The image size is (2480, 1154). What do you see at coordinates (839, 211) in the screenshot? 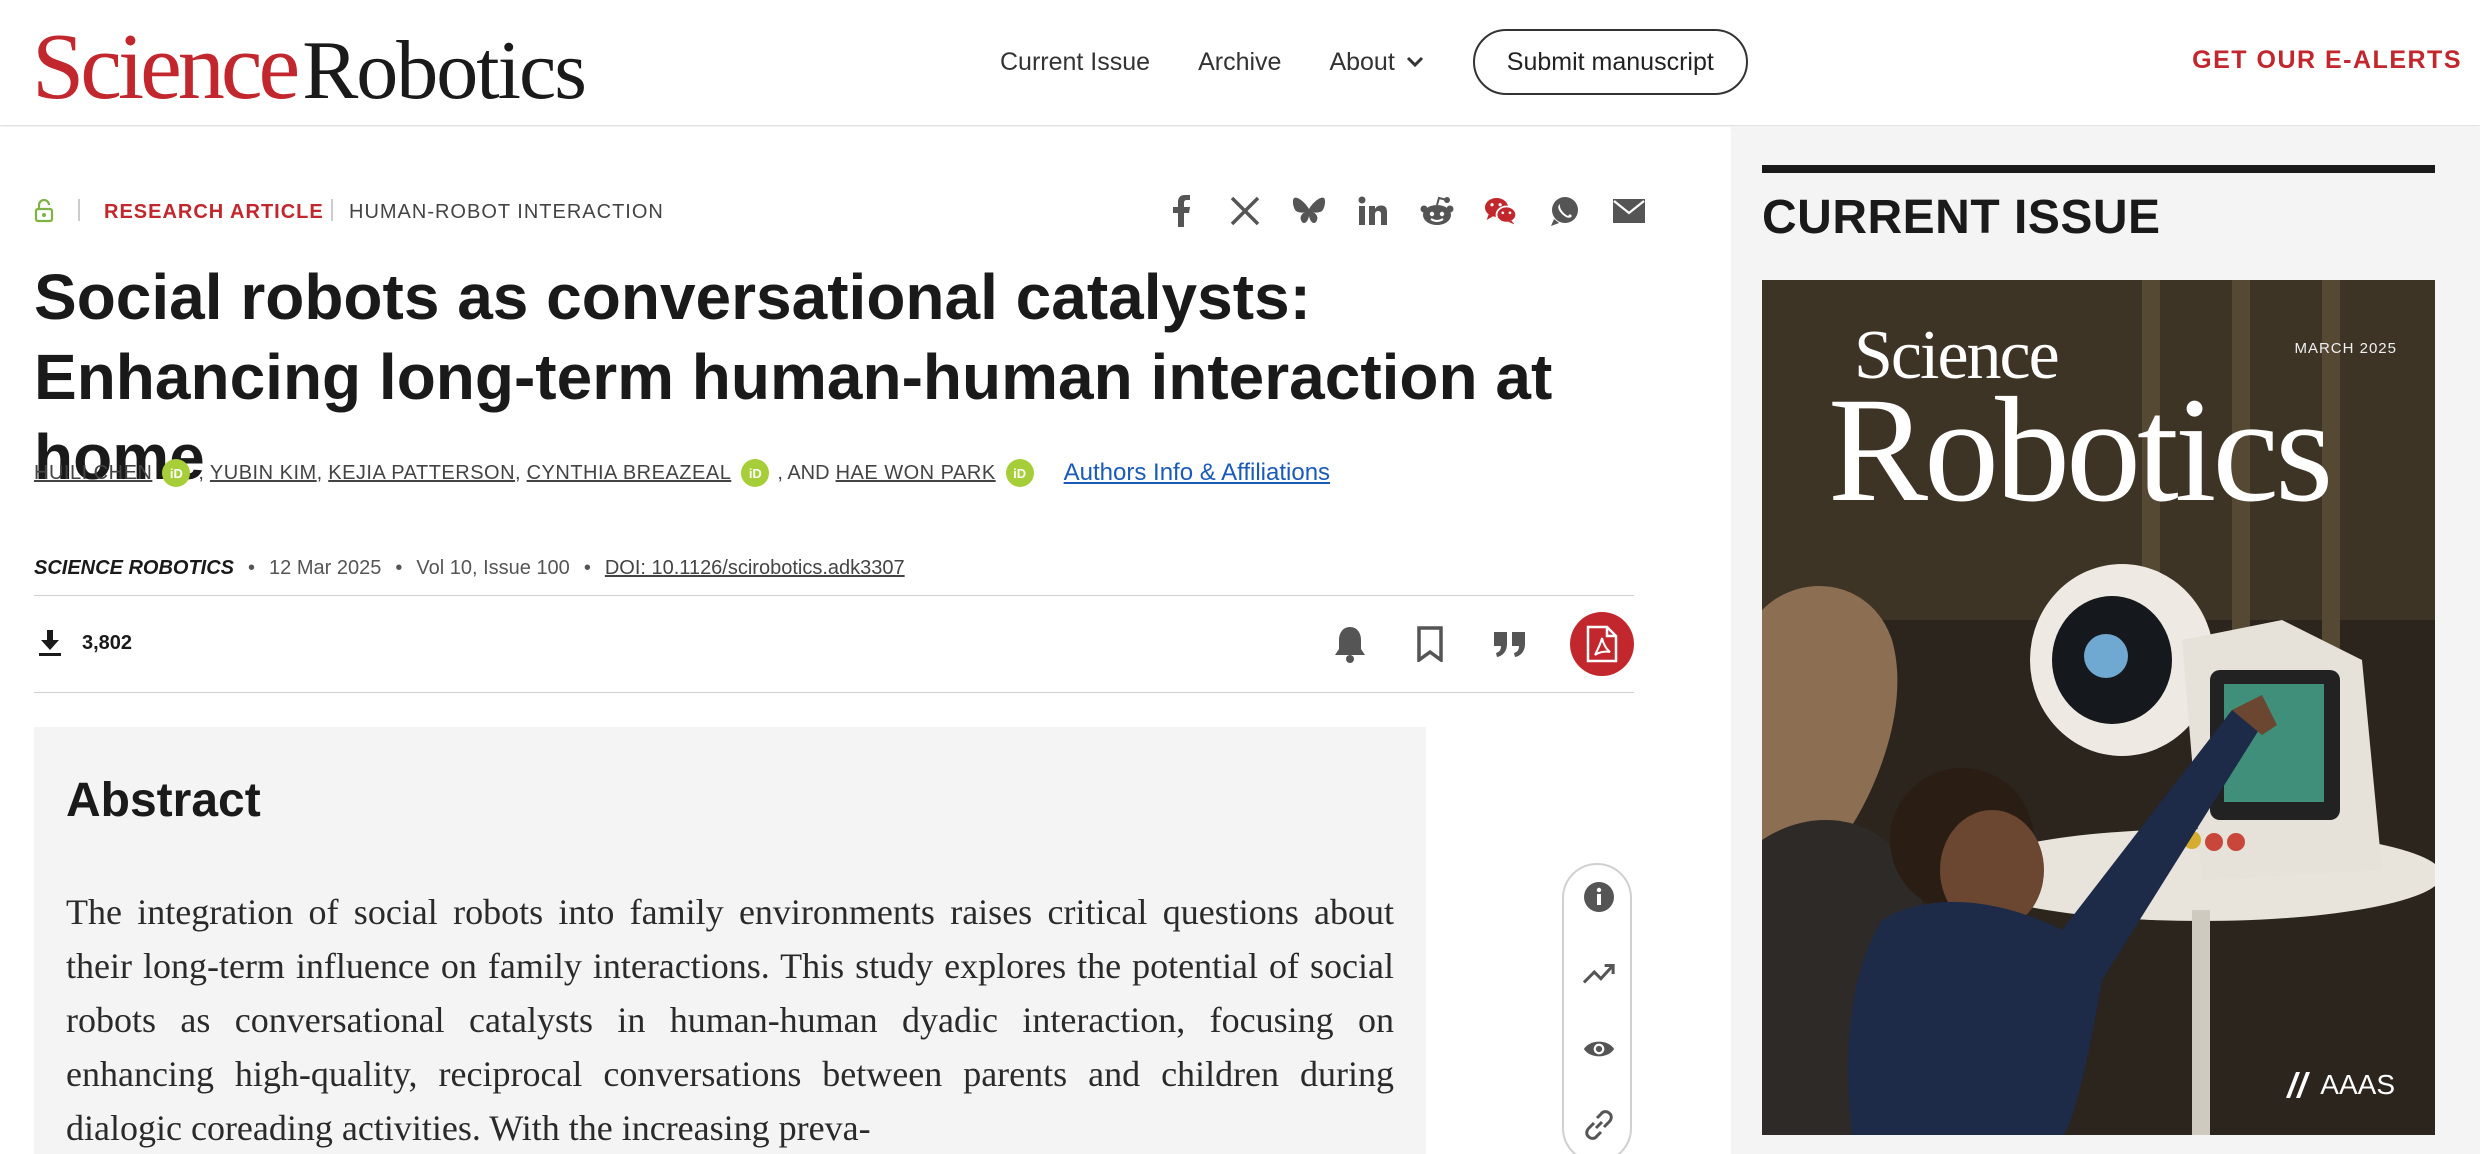
I see `article-meta-row: RESEARCH ARTICLE HUMAN-ROBOT INTERACTION` at bounding box center [839, 211].